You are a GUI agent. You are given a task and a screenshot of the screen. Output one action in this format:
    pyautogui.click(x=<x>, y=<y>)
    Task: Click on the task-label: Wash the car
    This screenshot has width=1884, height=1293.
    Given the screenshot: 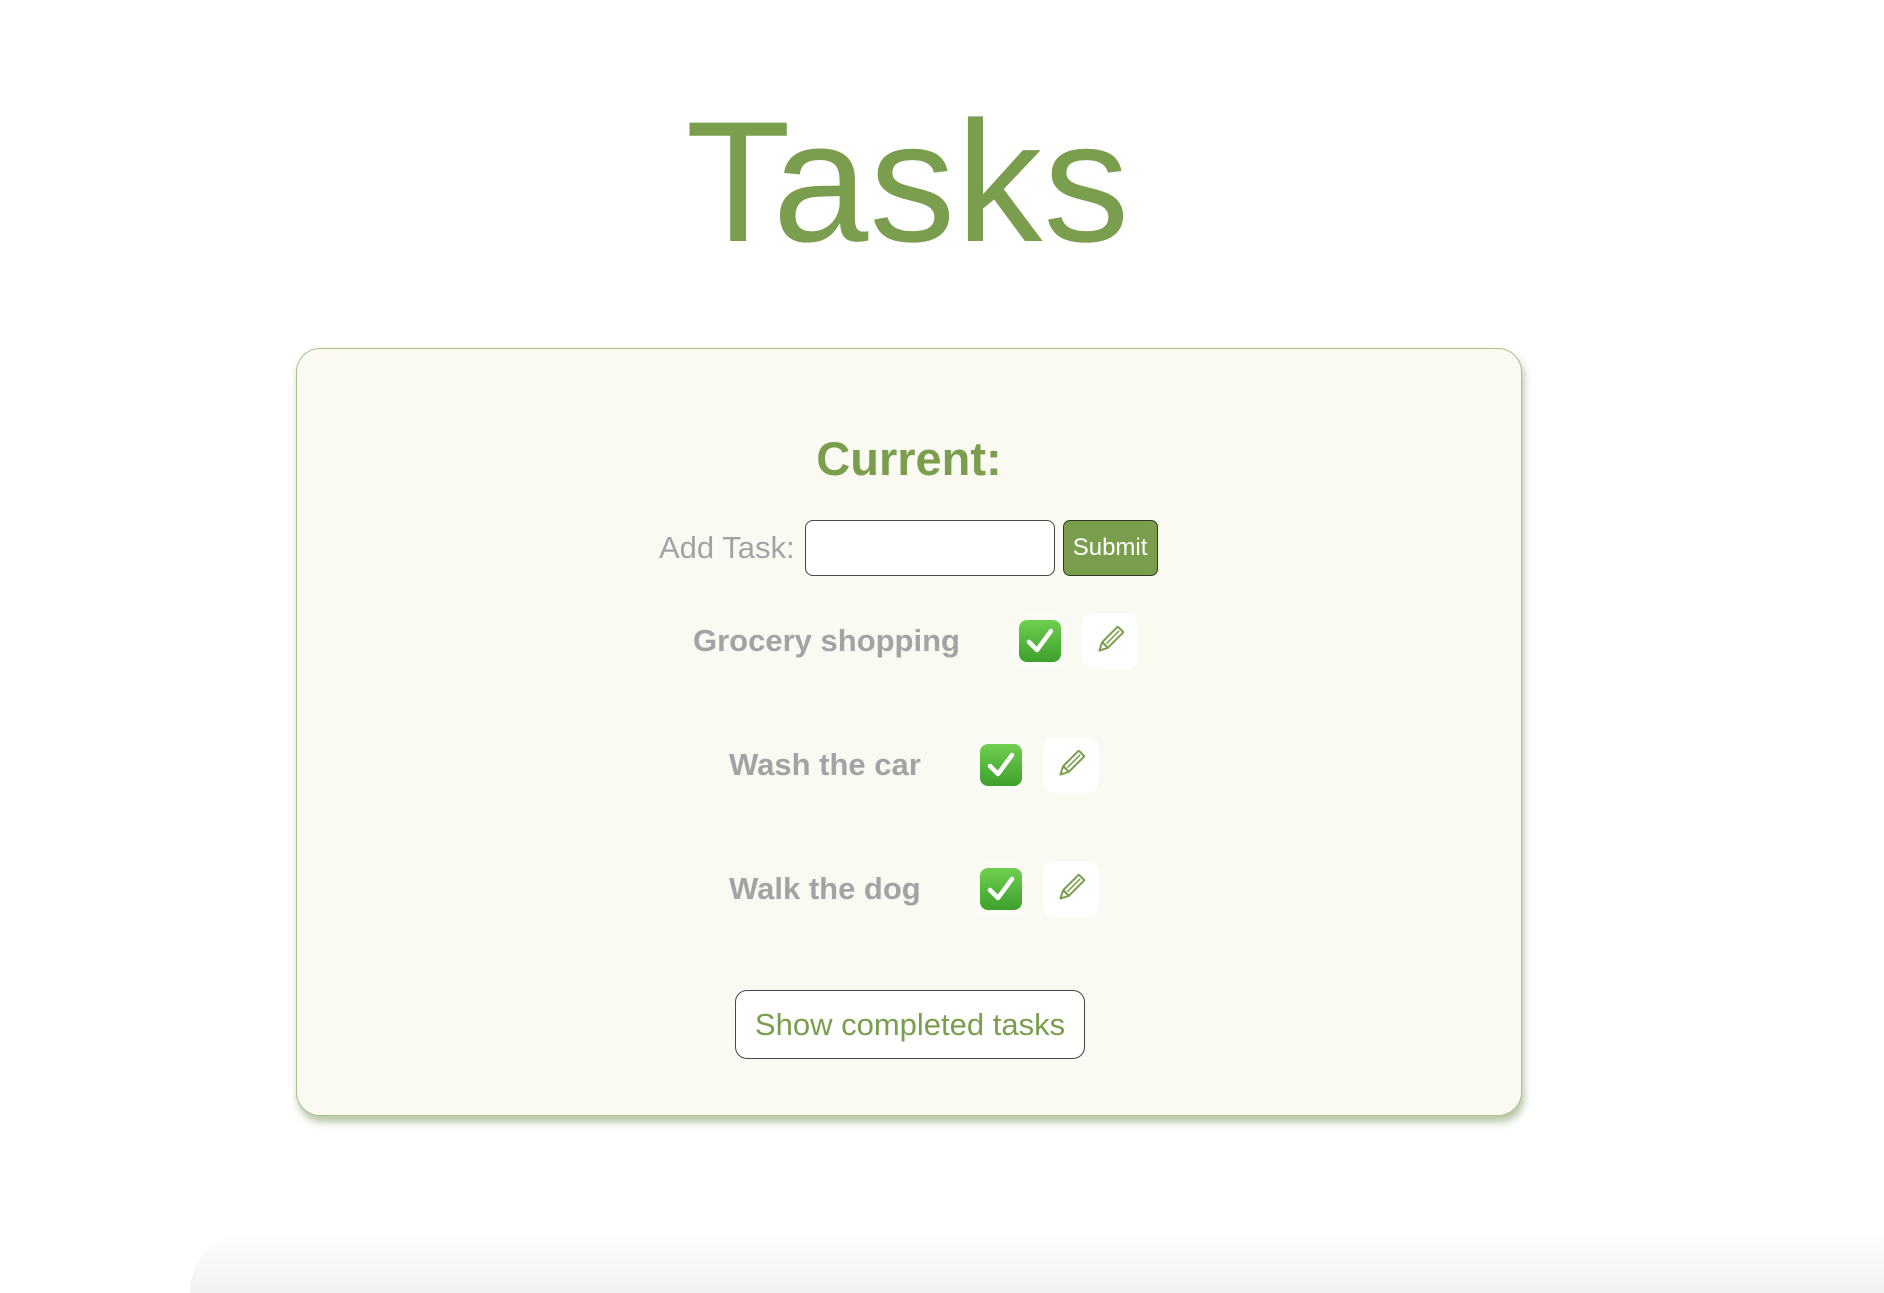 What is the action you would take?
    pyautogui.click(x=825, y=764)
    